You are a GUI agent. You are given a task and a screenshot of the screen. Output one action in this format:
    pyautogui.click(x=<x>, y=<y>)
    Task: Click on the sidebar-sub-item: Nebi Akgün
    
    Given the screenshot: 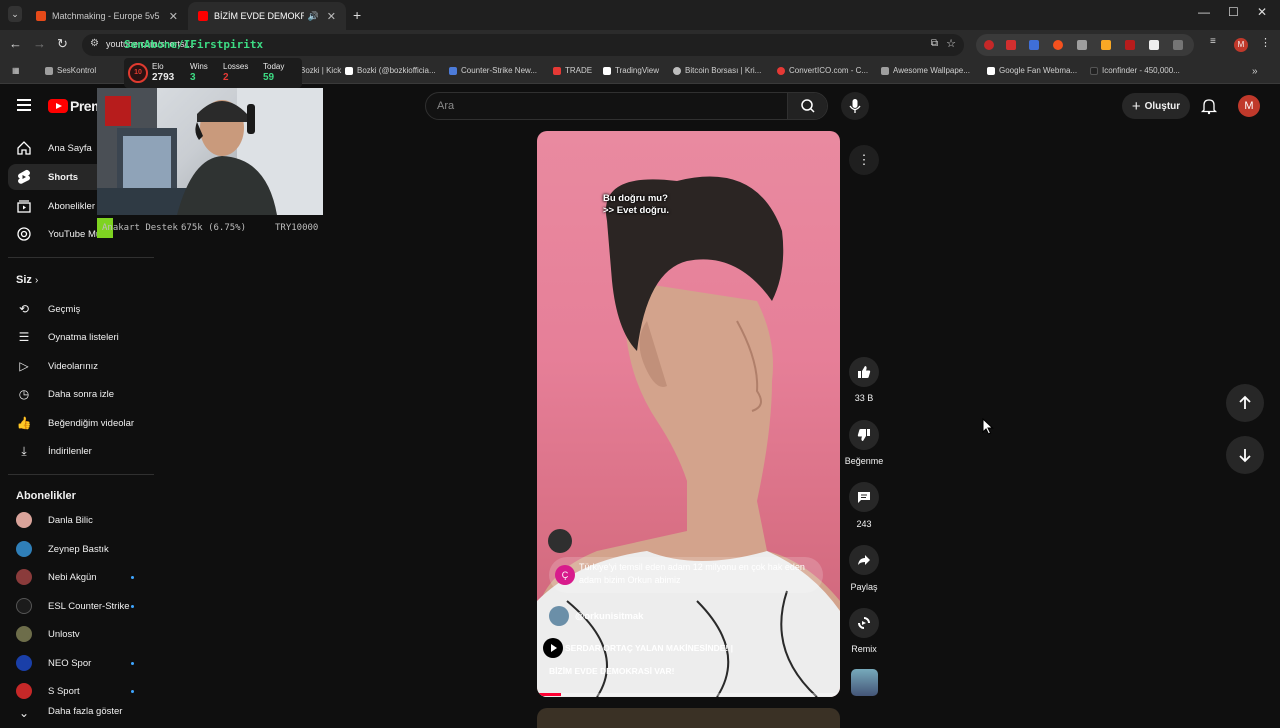 What is the action you would take?
    pyautogui.click(x=80, y=577)
    